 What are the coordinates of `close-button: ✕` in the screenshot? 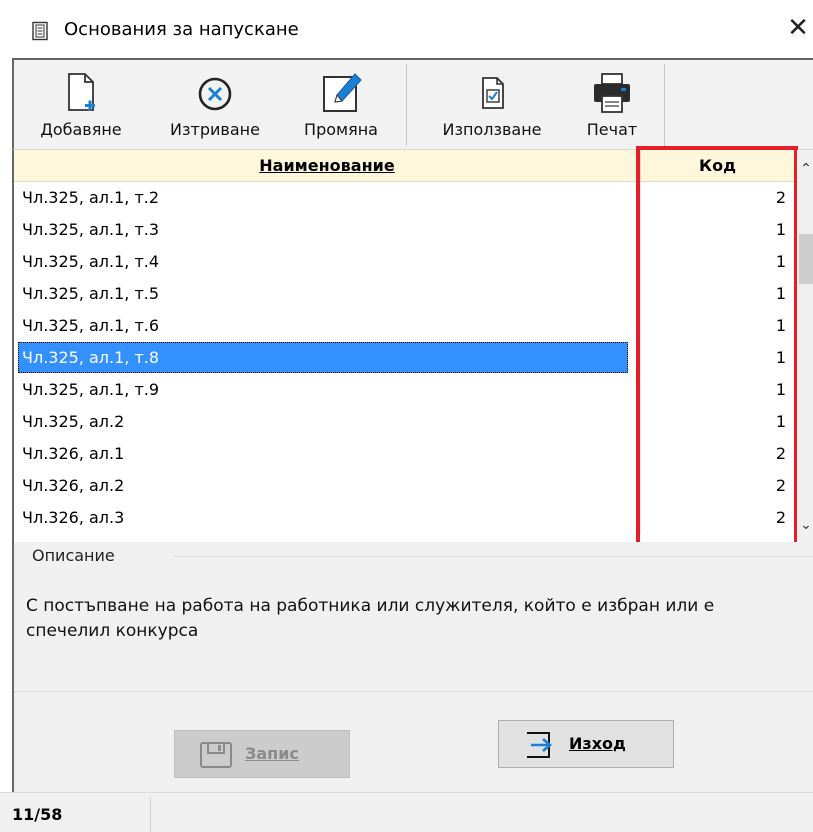 It's located at (798, 28).